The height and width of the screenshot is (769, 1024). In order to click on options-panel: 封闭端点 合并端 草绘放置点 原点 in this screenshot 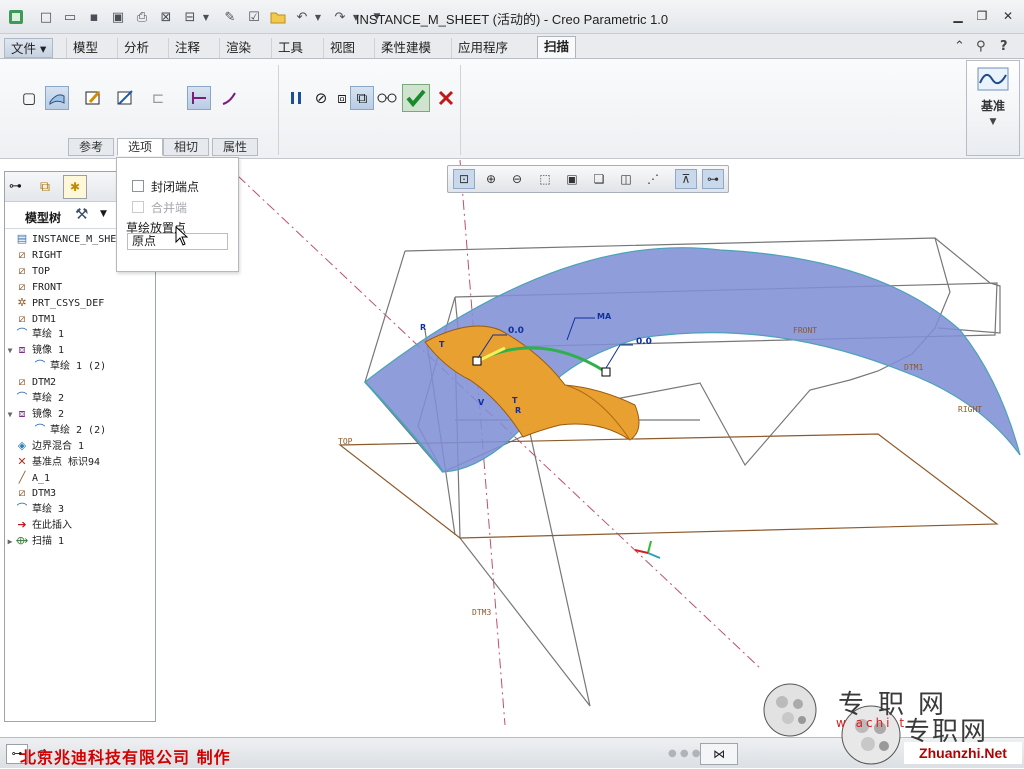, I will do `click(177, 214)`.